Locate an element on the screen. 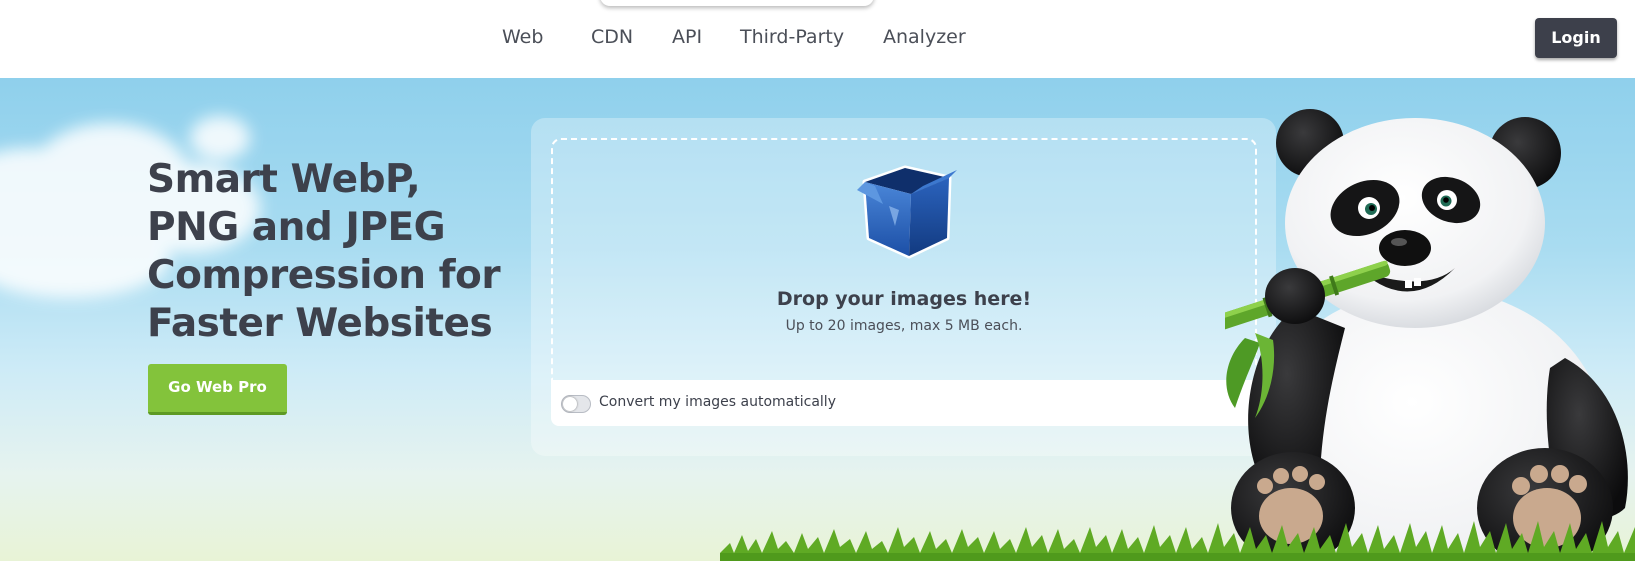 This screenshot has height=561, width=1635. nav-link-web: Web is located at coordinates (522, 37).